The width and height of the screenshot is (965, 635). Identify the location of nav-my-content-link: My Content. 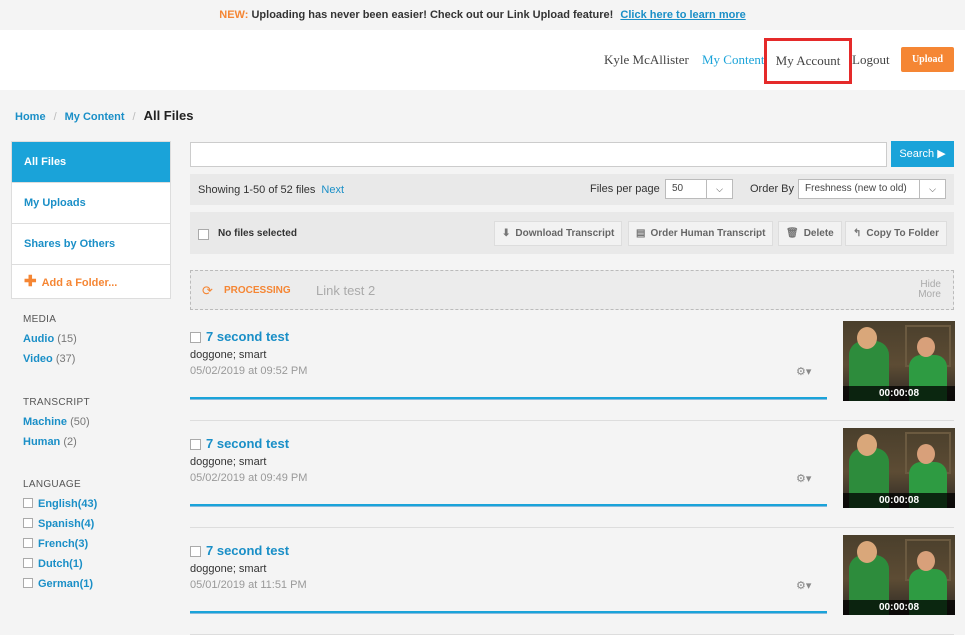
(733, 60).